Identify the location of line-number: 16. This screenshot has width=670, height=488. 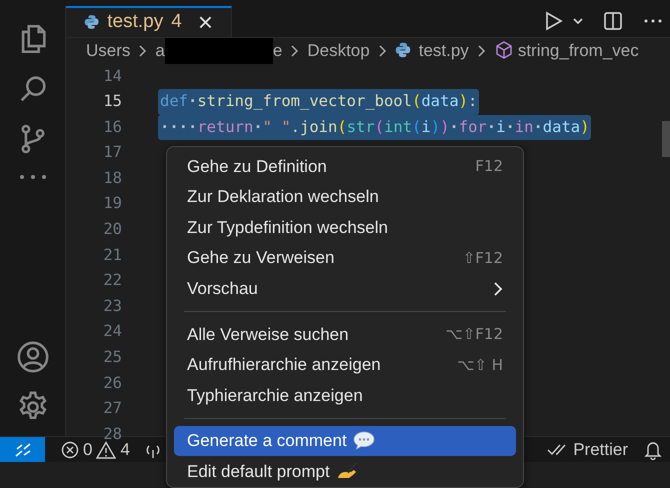
(112, 127).